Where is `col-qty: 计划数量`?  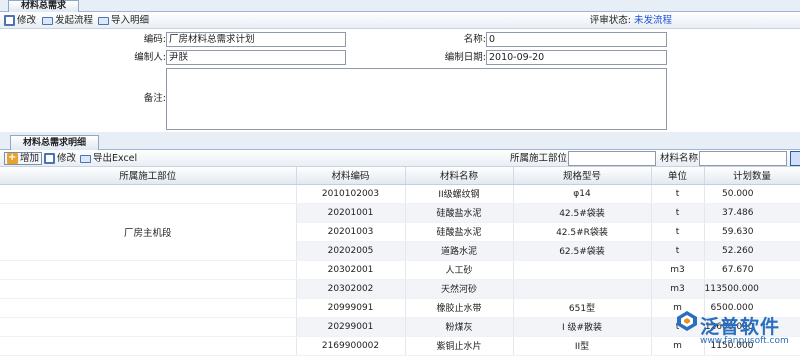 col-qty: 计划数量 is located at coordinates (752, 176).